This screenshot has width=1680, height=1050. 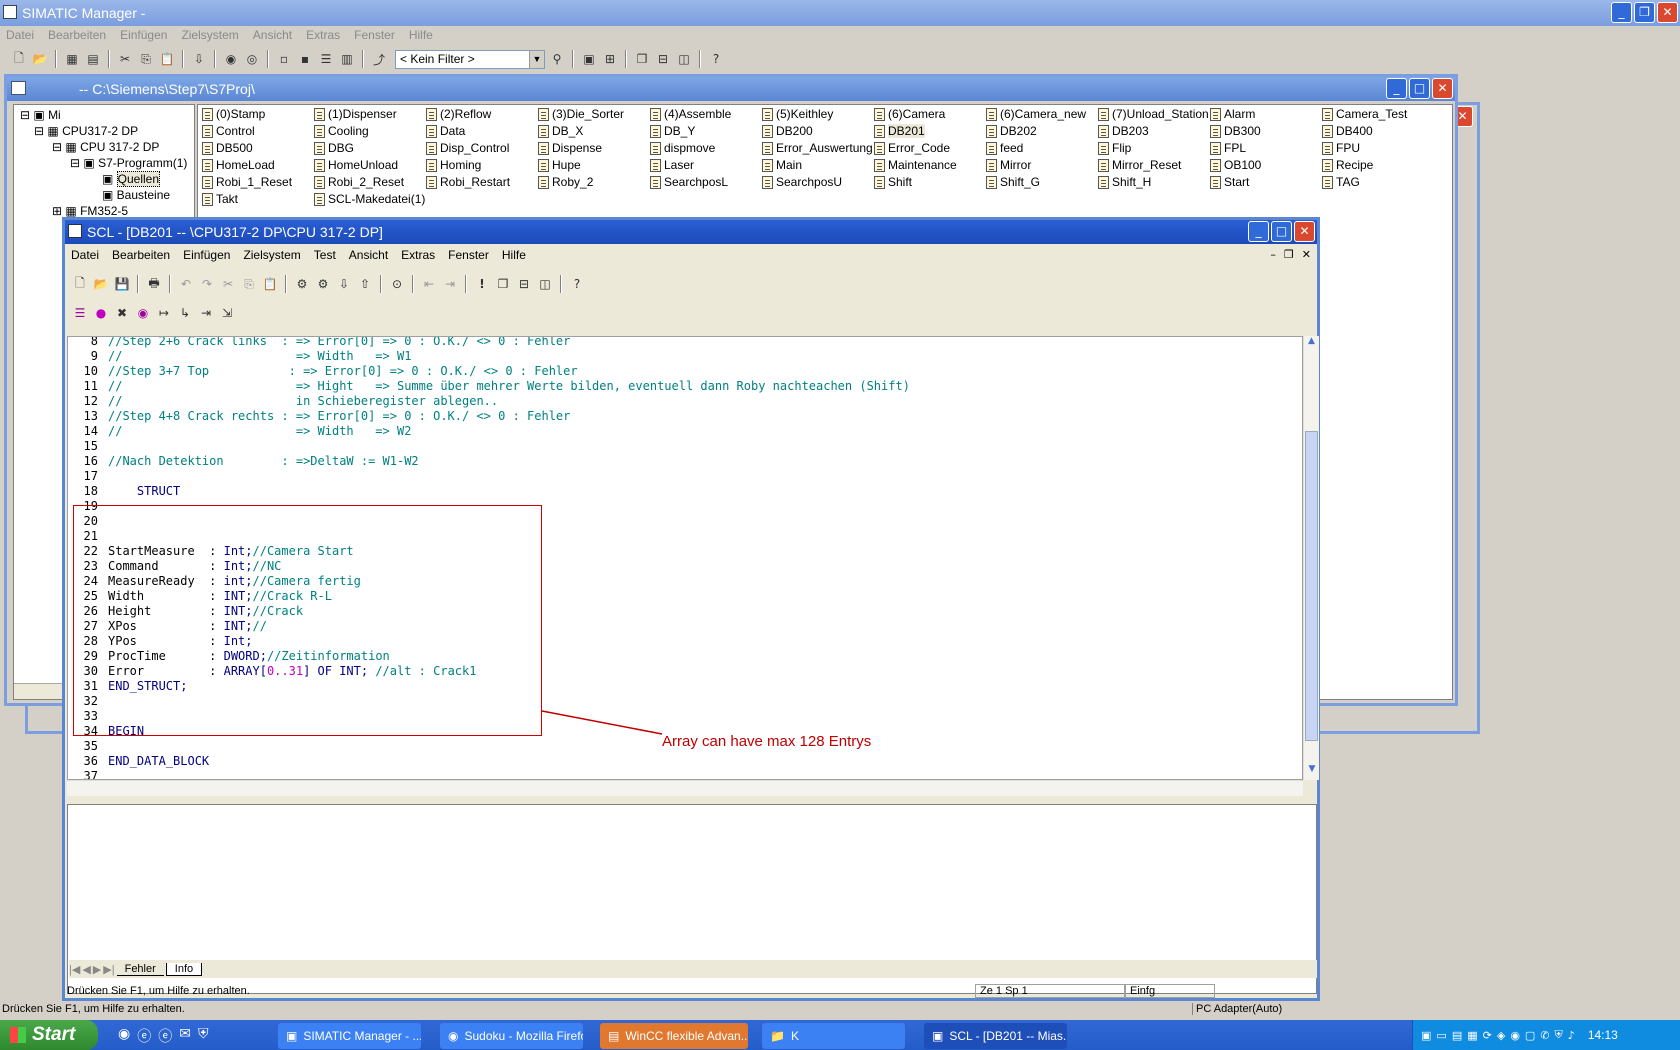 What do you see at coordinates (325, 255) in the screenshot?
I see `scl-menu-item-test: Test` at bounding box center [325, 255].